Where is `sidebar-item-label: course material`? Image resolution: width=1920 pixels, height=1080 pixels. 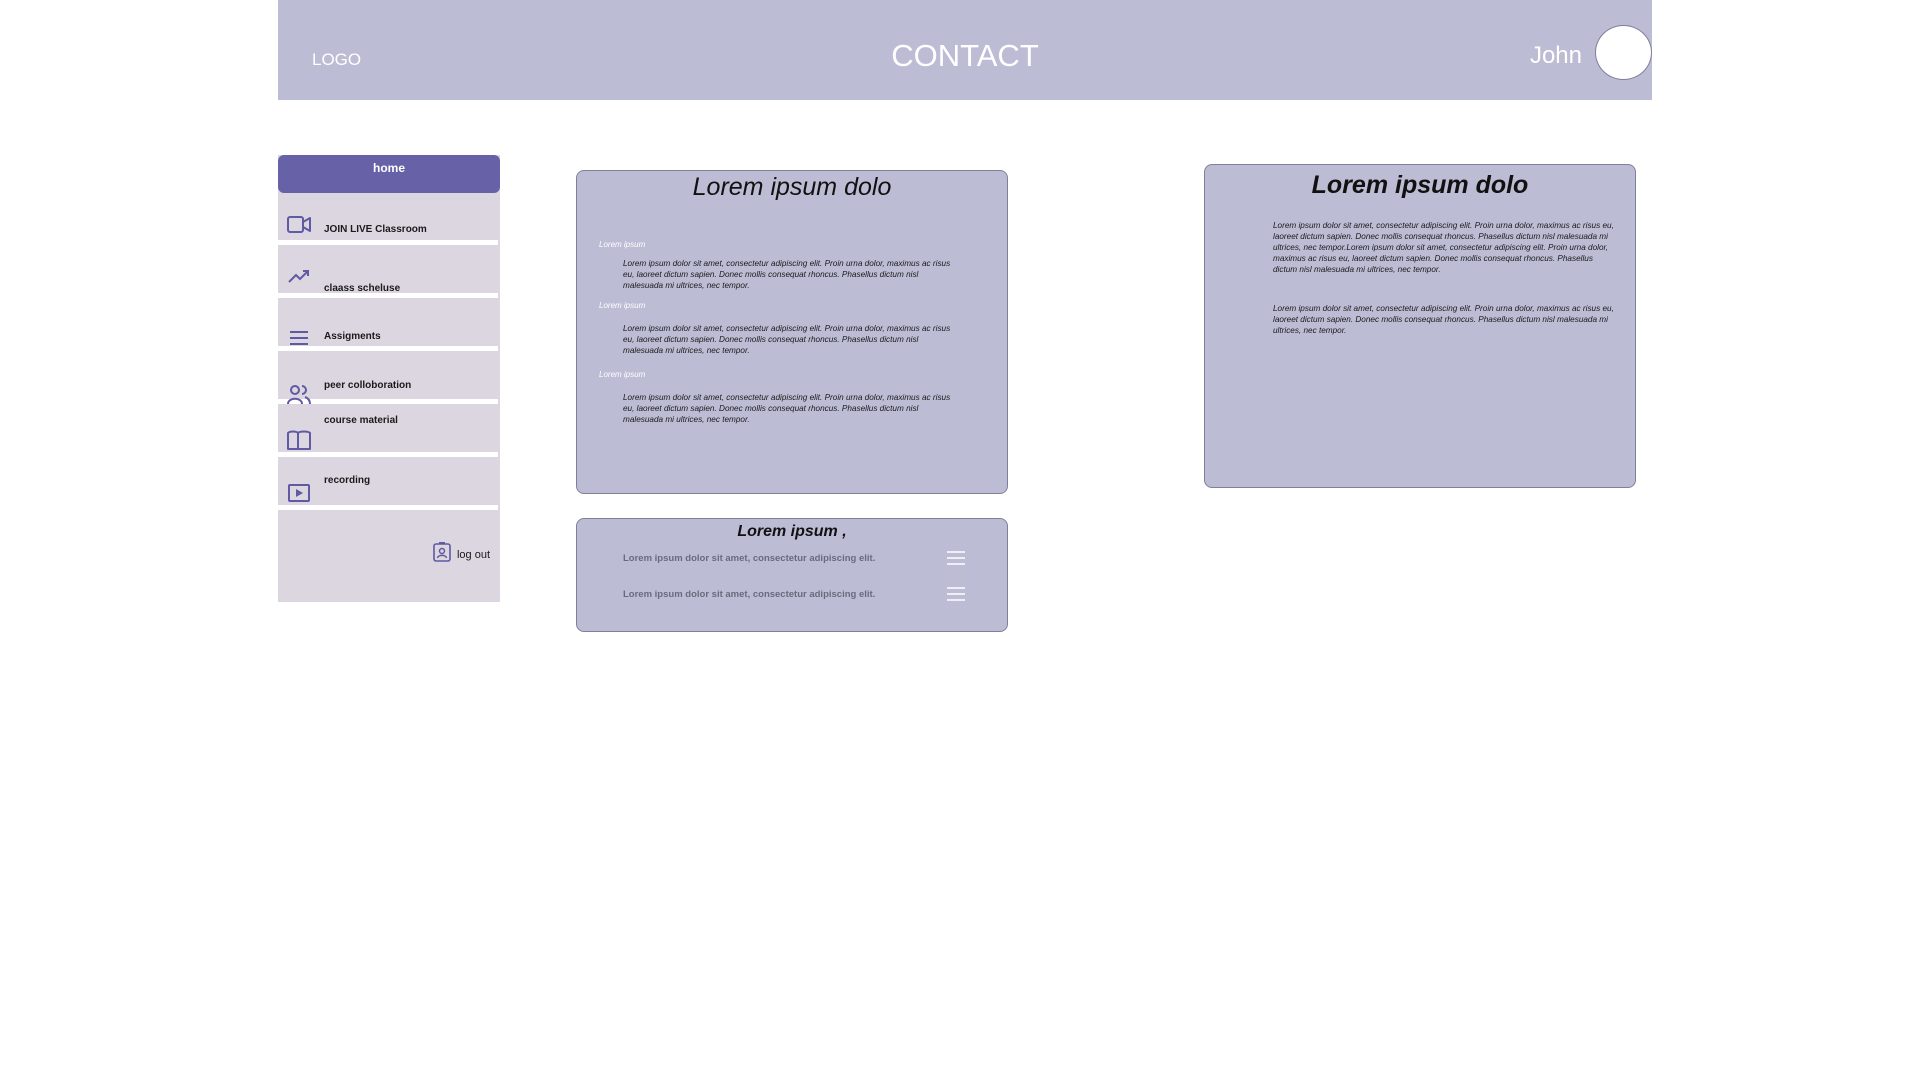 sidebar-item-label: course material is located at coordinates (361, 420).